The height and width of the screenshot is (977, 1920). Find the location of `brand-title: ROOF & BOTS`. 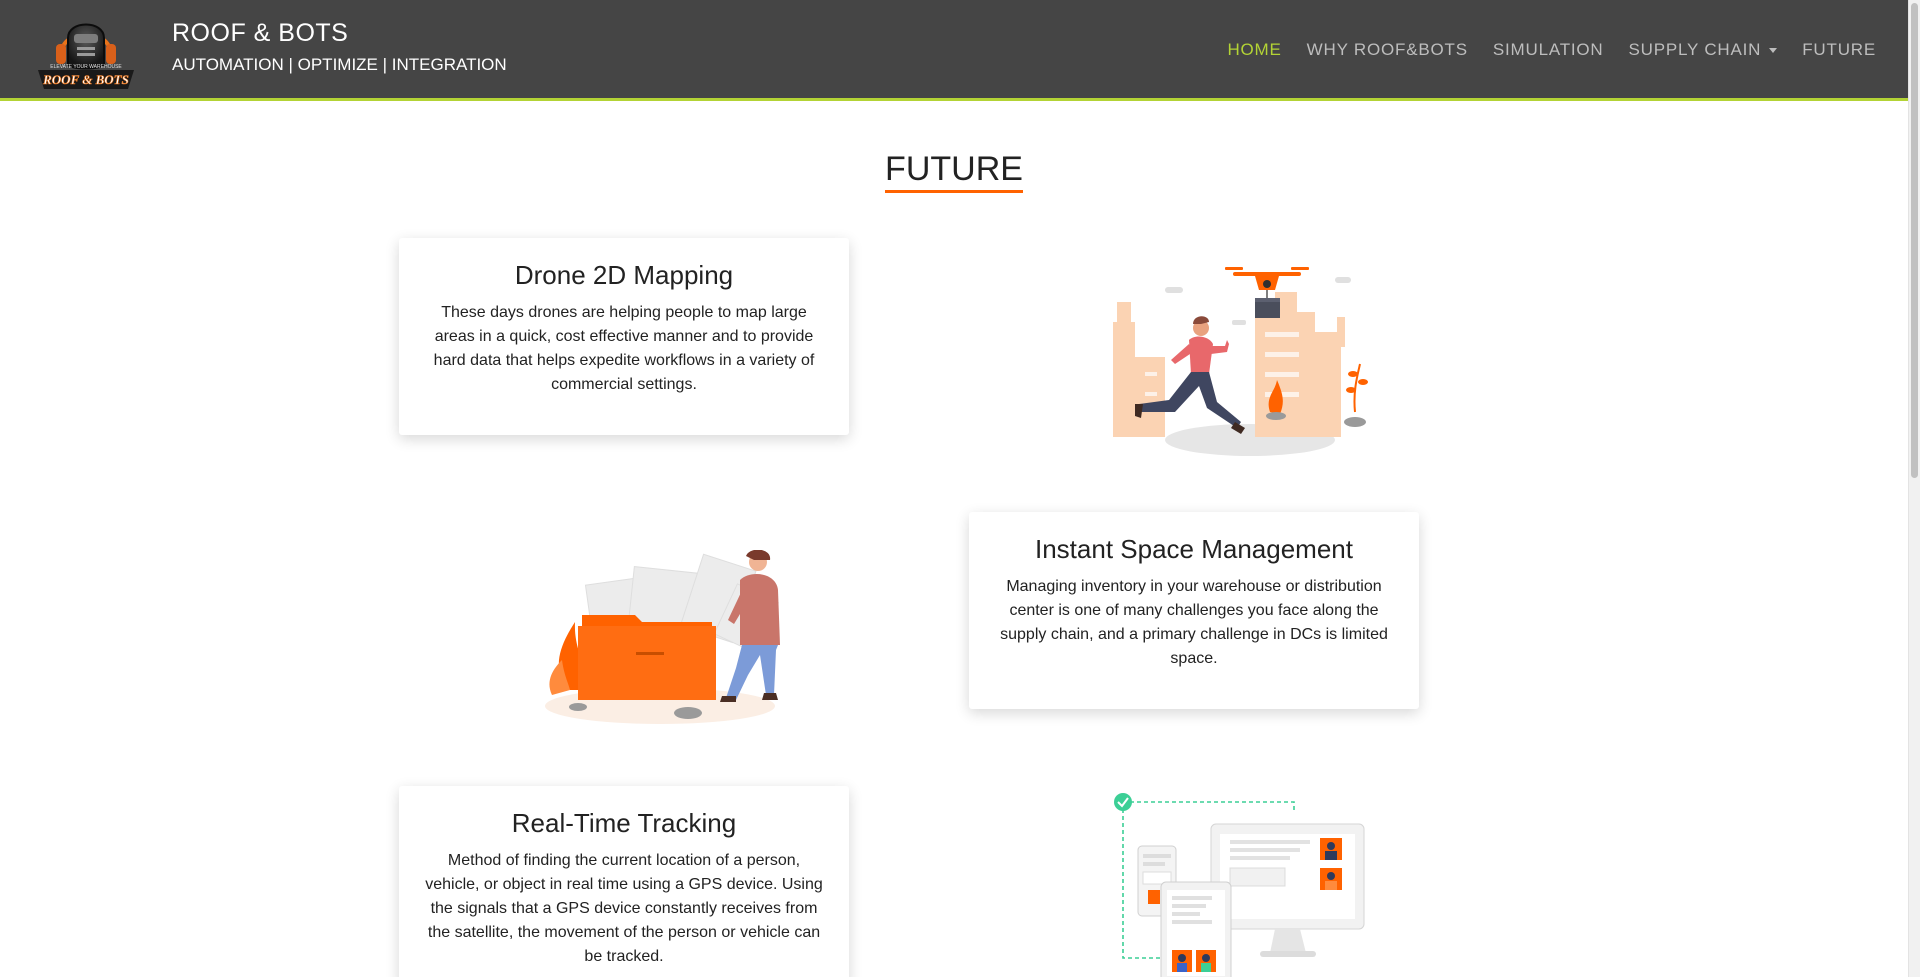

brand-title: ROOF & BOTS is located at coordinates (260, 33).